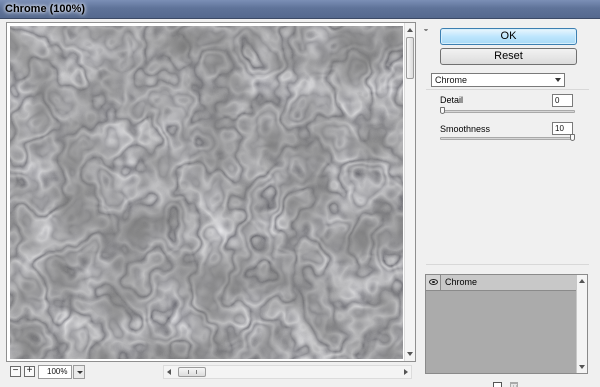 The height and width of the screenshot is (387, 600). I want to click on trash-icon, so click(514, 384).